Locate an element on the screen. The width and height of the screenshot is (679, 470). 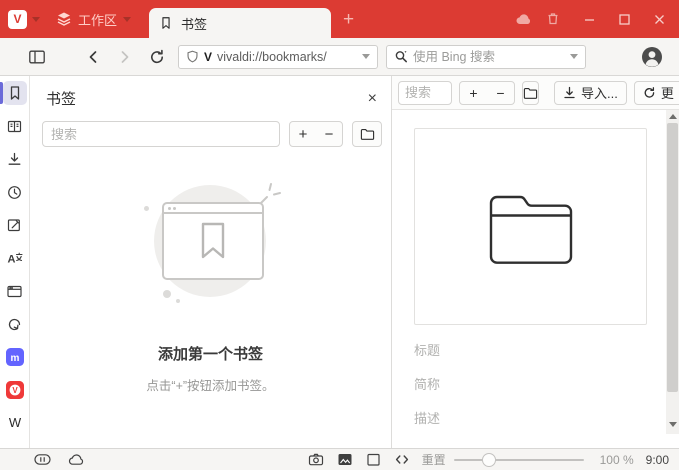
statusbar: 重置 100 % 9:00 is located at coordinates (339, 459).